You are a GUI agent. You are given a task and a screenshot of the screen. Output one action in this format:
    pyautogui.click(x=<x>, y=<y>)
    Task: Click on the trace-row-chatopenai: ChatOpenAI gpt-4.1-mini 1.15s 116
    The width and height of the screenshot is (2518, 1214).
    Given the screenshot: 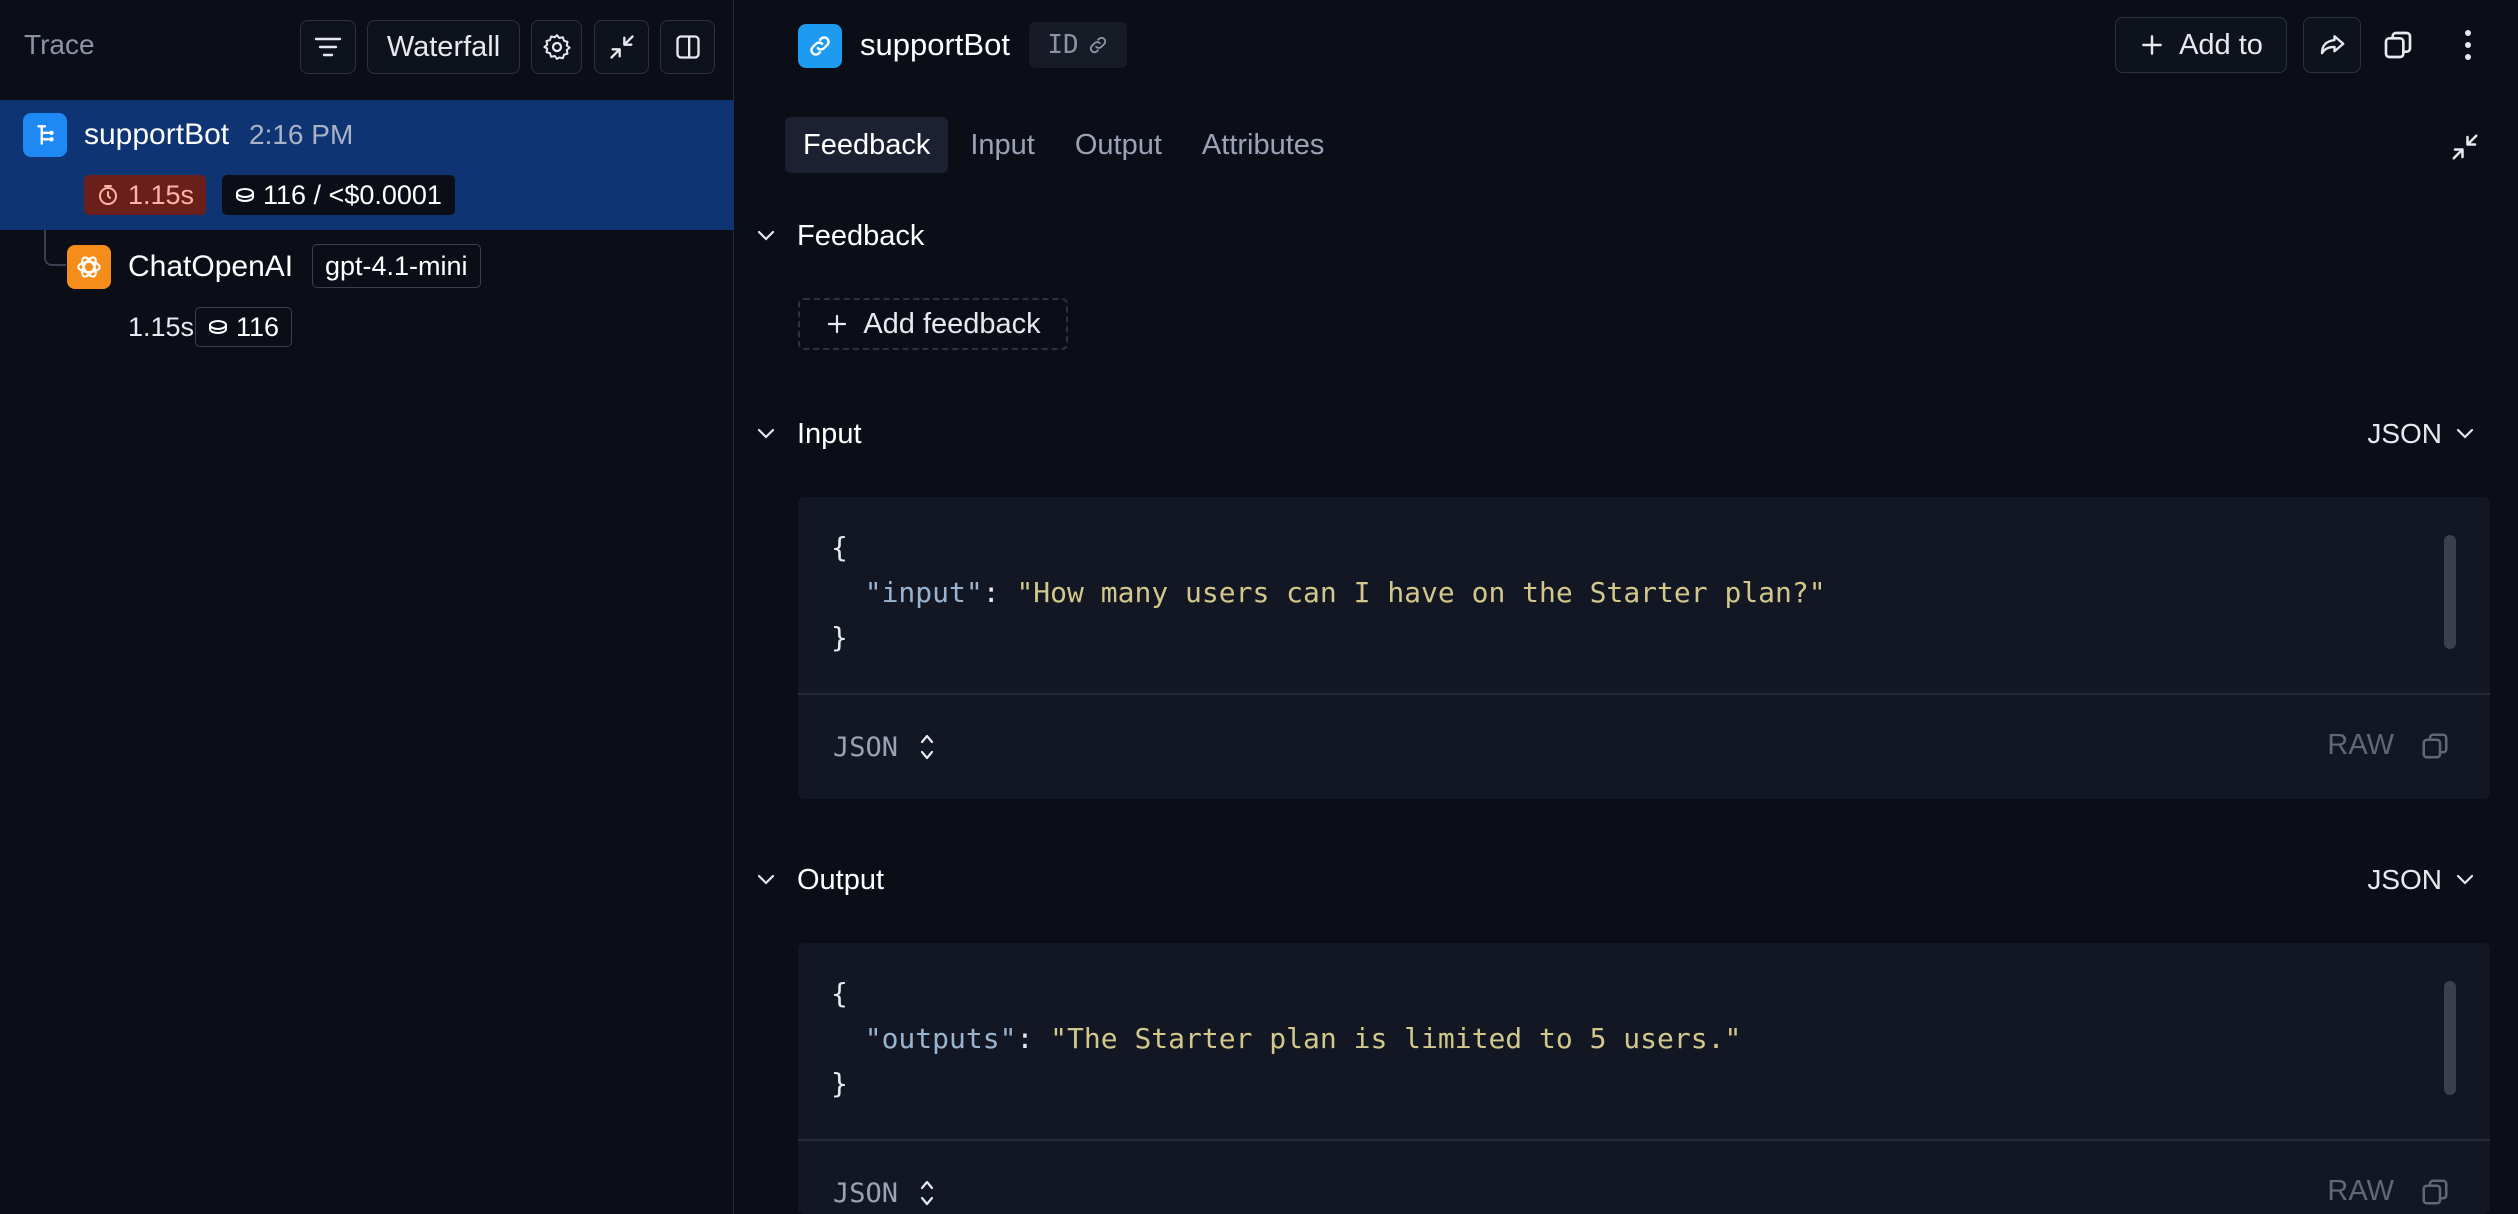 What is the action you would take?
    pyautogui.click(x=367, y=296)
    